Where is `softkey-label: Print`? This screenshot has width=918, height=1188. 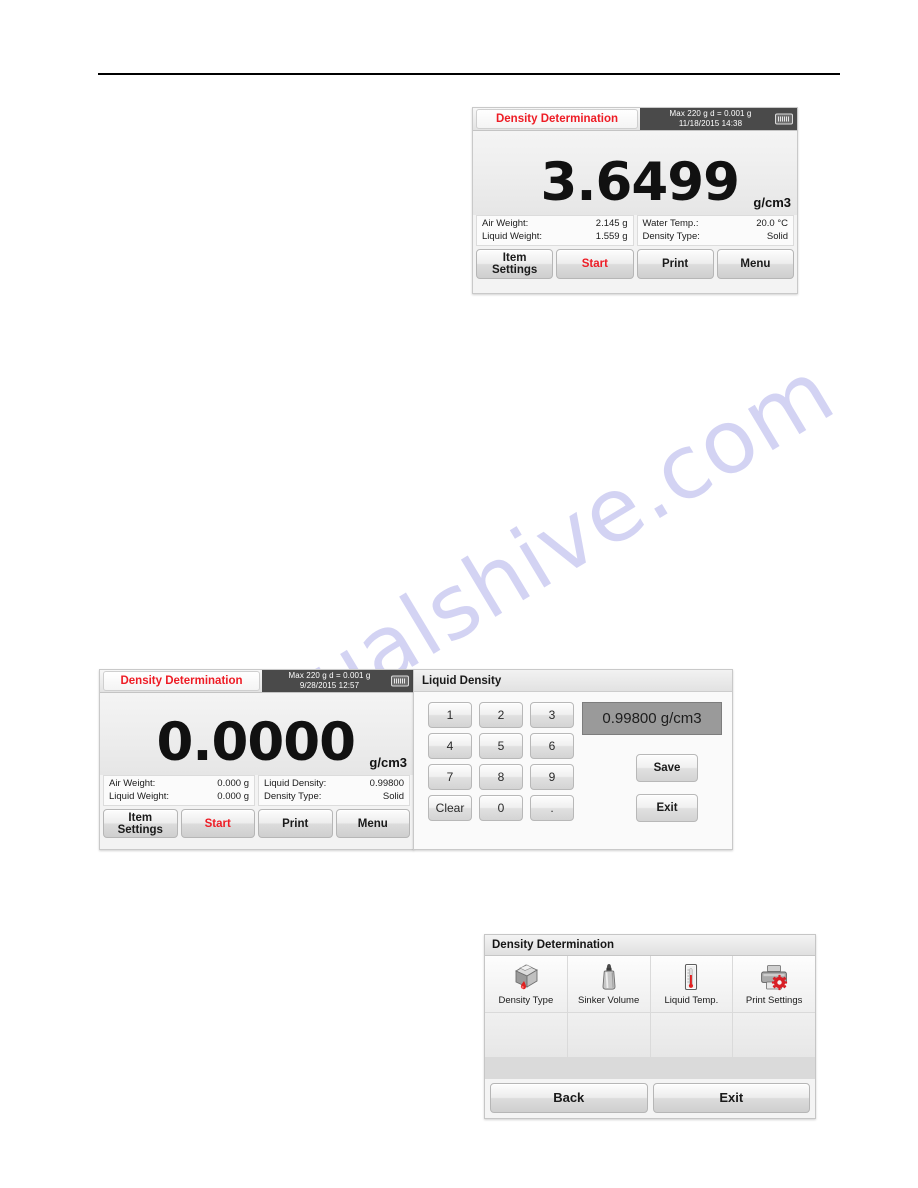 softkey-label: Print is located at coordinates (295, 823).